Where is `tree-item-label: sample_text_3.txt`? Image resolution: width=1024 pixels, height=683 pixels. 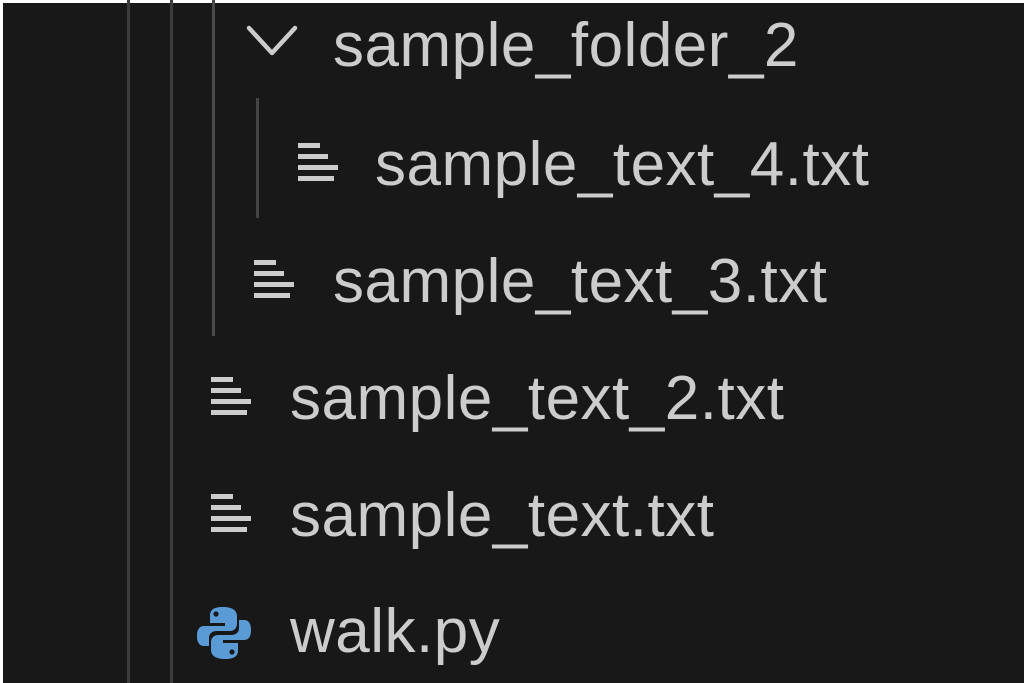
tree-item-label: sample_text_3.txt is located at coordinates (580, 281).